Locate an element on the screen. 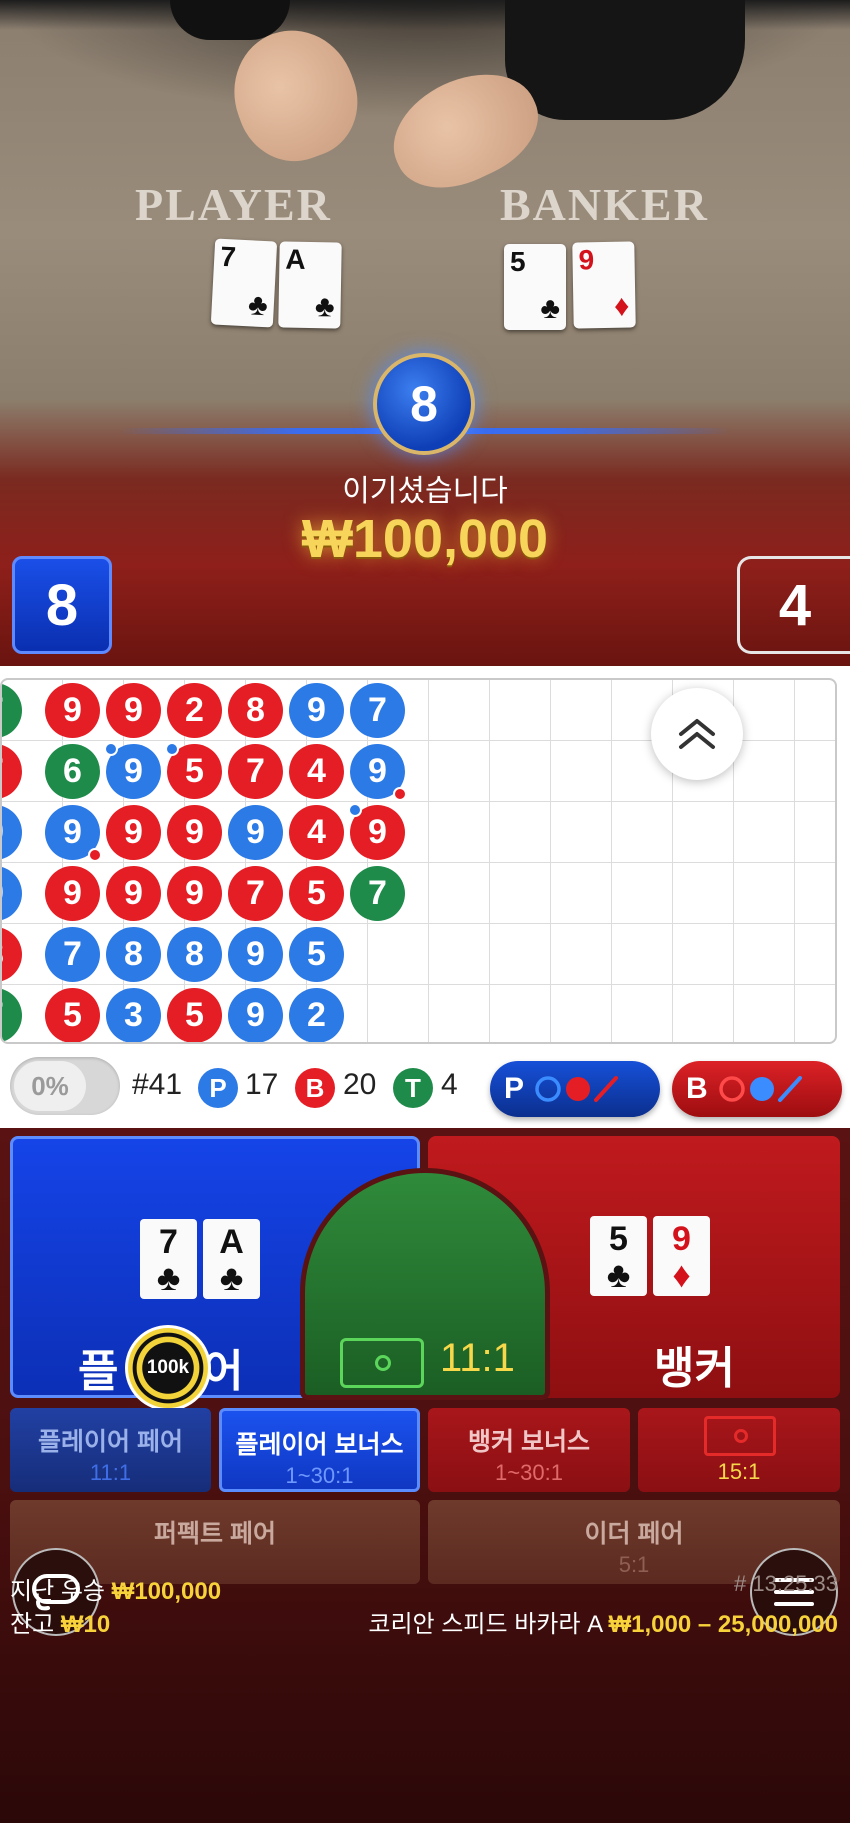 Image resolution: width=850 pixels, height=1823 pixels. tie-payout: 11:1 is located at coordinates (477, 1358).